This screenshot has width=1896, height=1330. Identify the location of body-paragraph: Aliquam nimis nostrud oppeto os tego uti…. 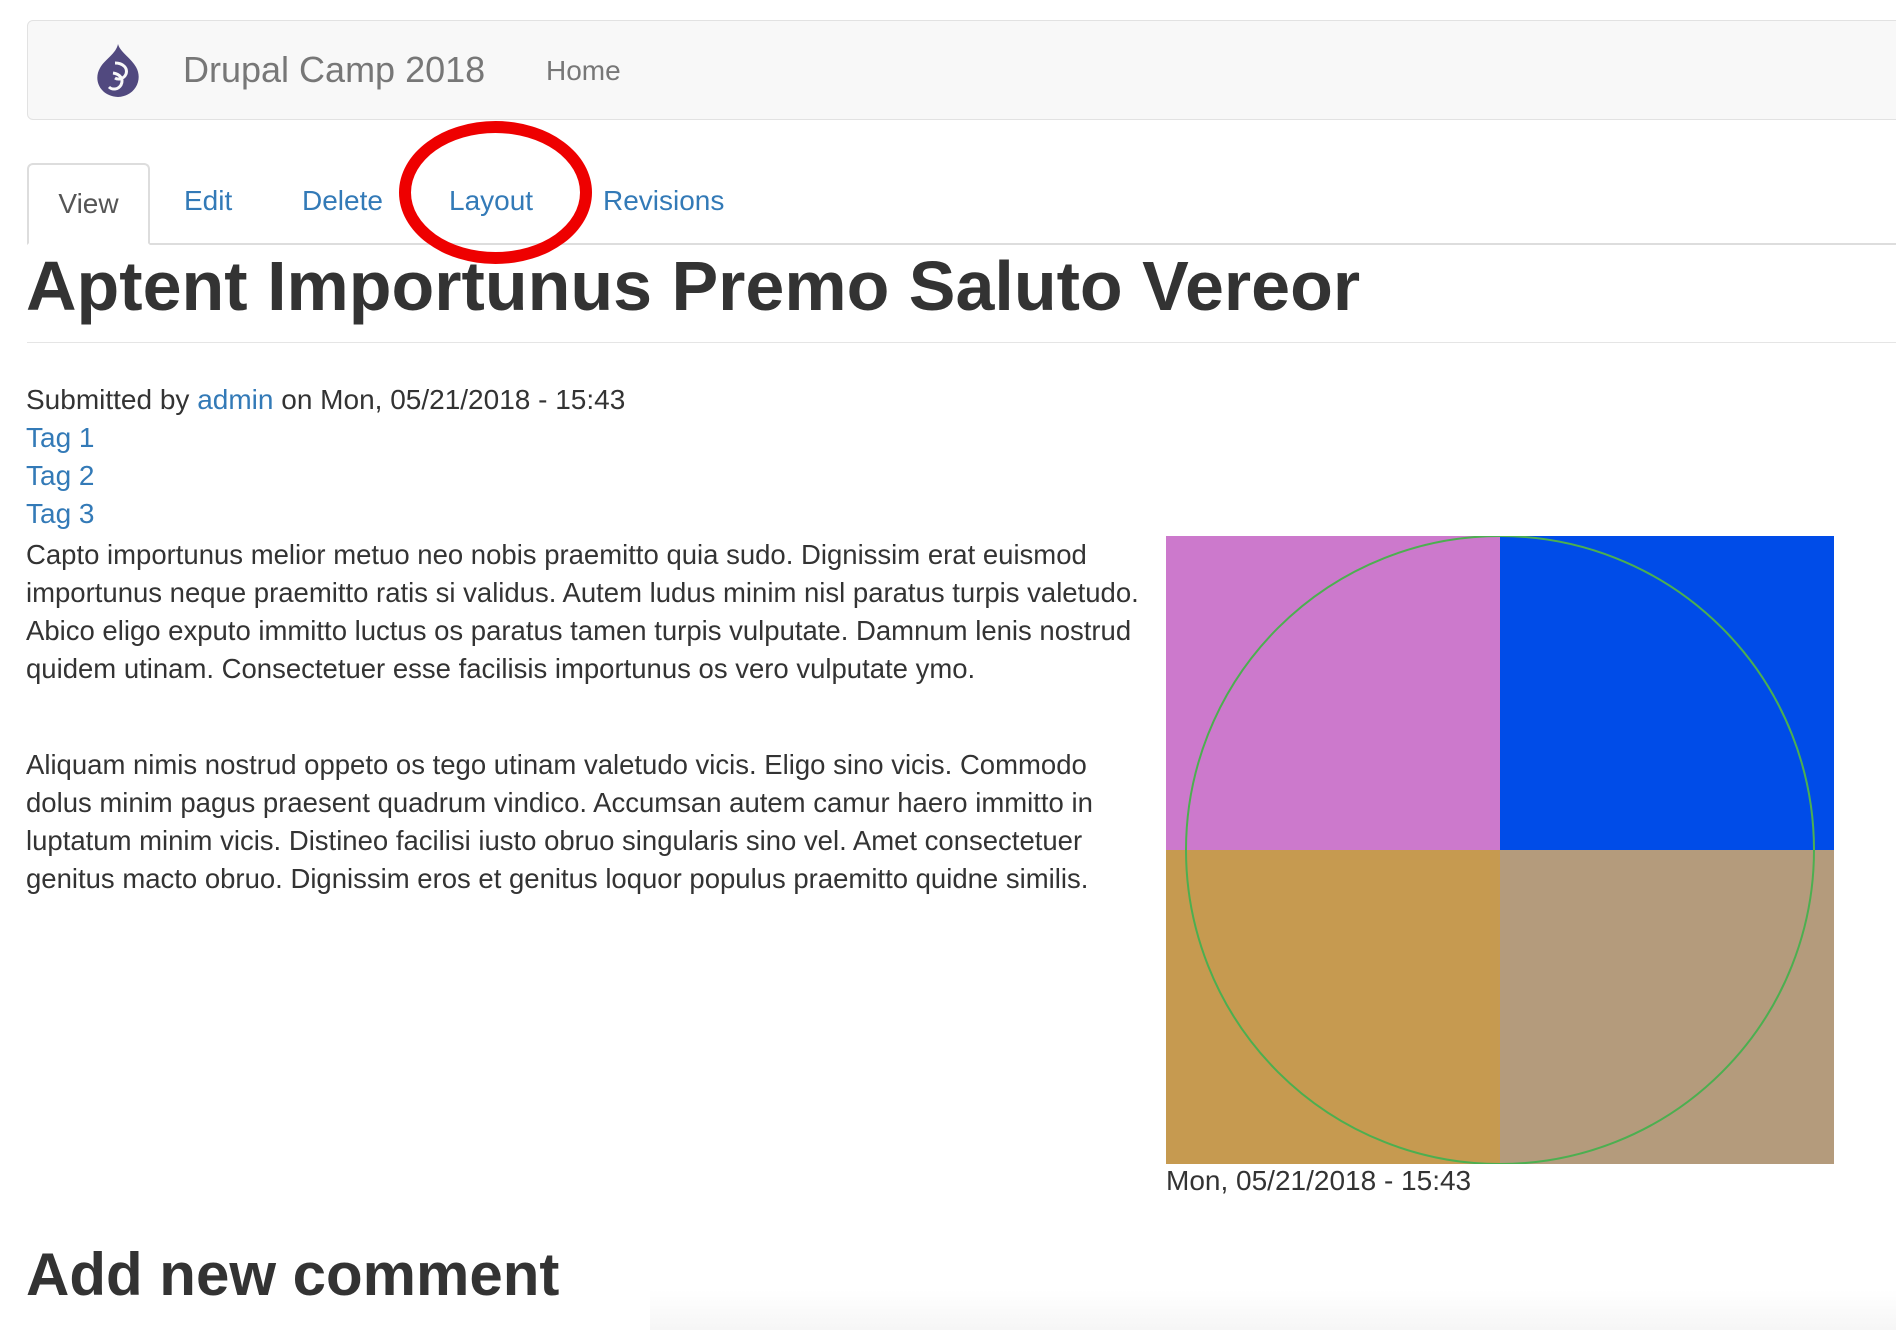
(559, 821).